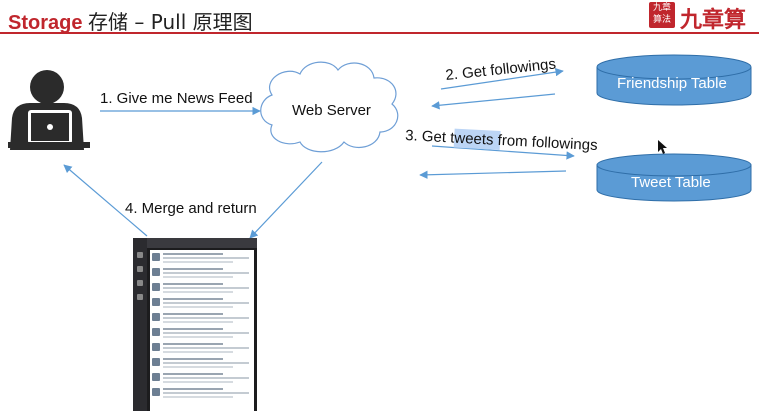 The height and width of the screenshot is (411, 759). I want to click on step-3-label: 3. Get tweets from followings, so click(501, 140).